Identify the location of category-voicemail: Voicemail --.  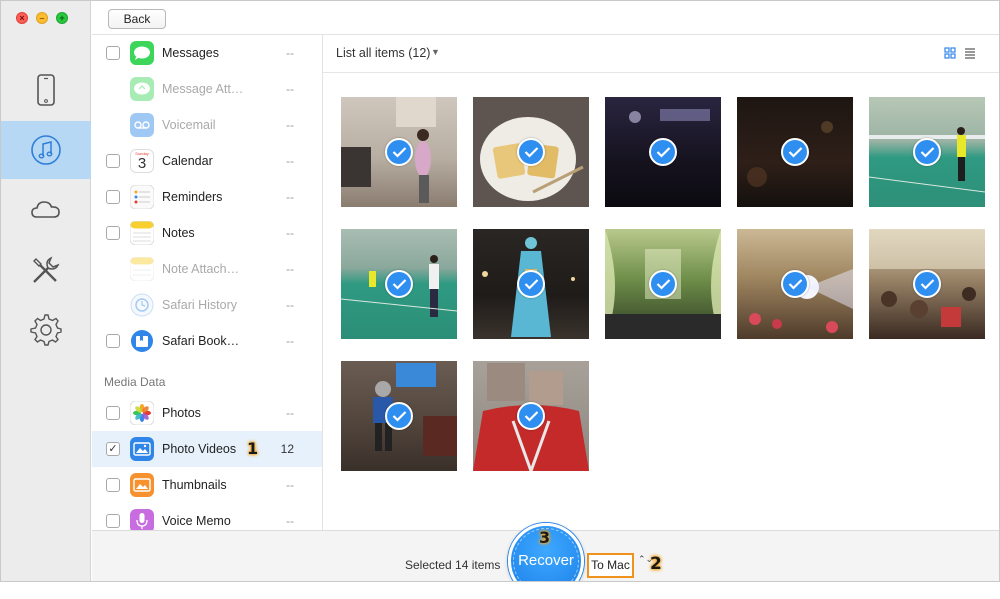
(207, 125).